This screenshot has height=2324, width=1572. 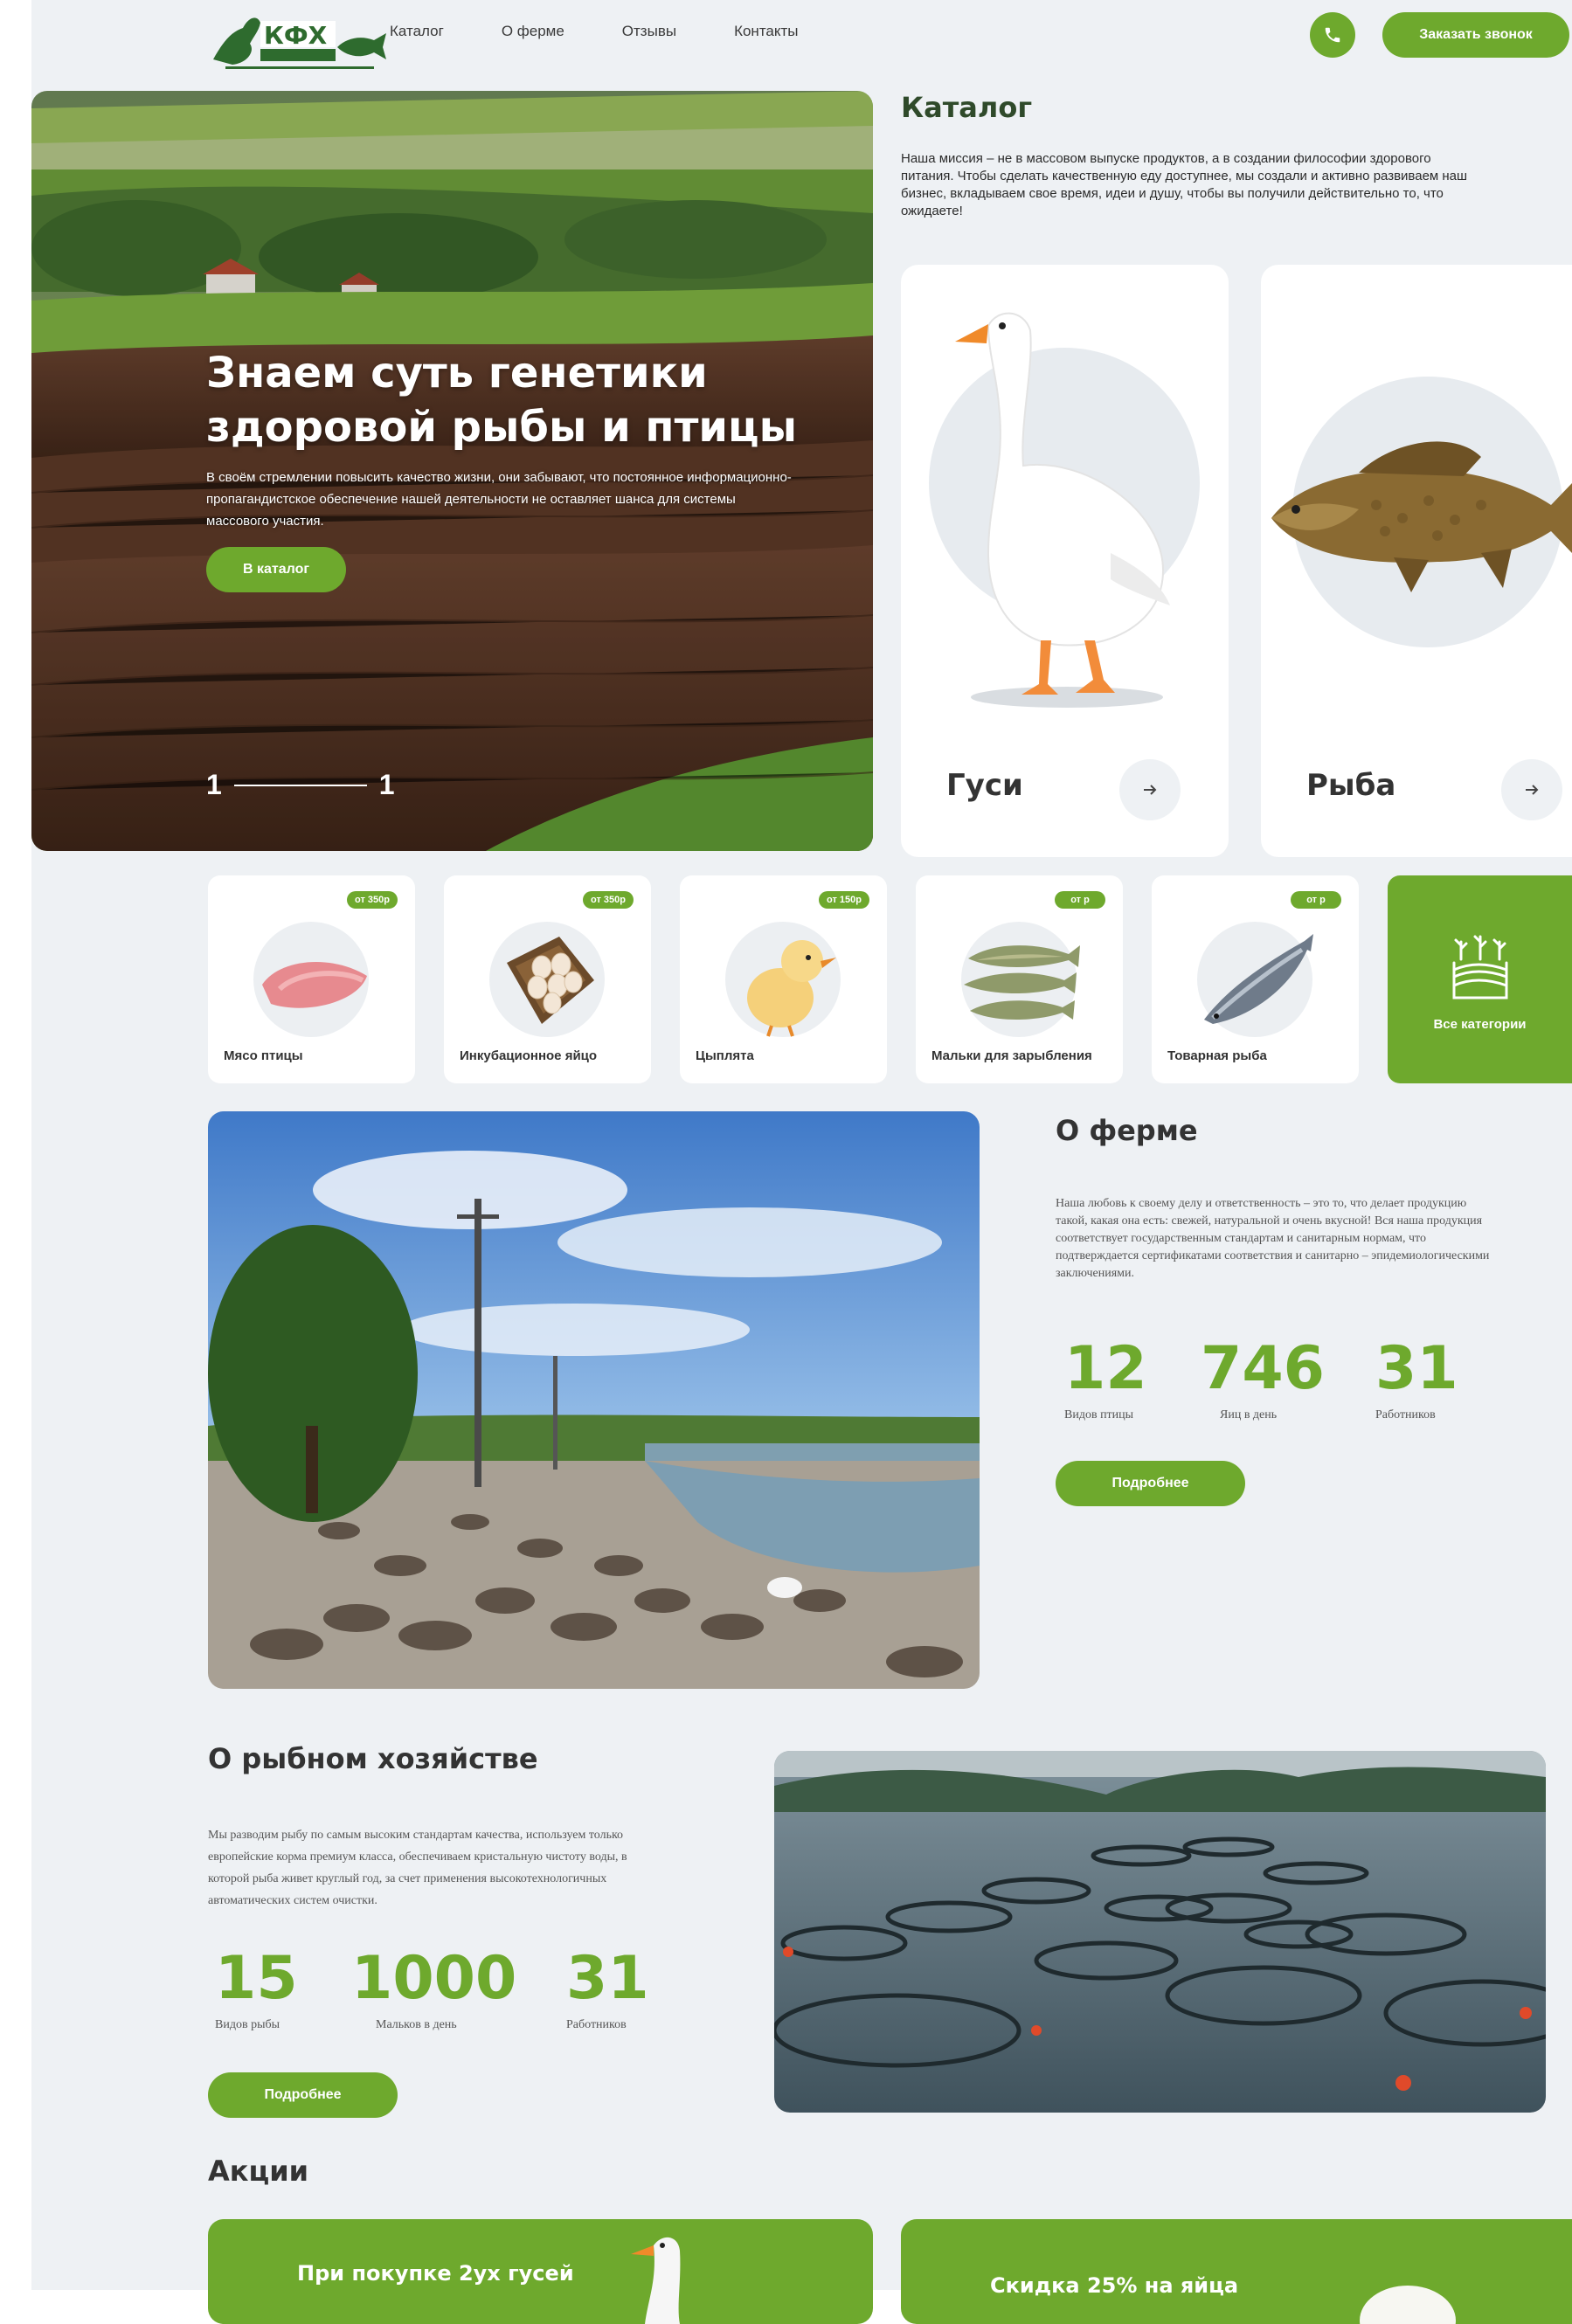 I want to click on goose-image, so click(x=1062, y=510).